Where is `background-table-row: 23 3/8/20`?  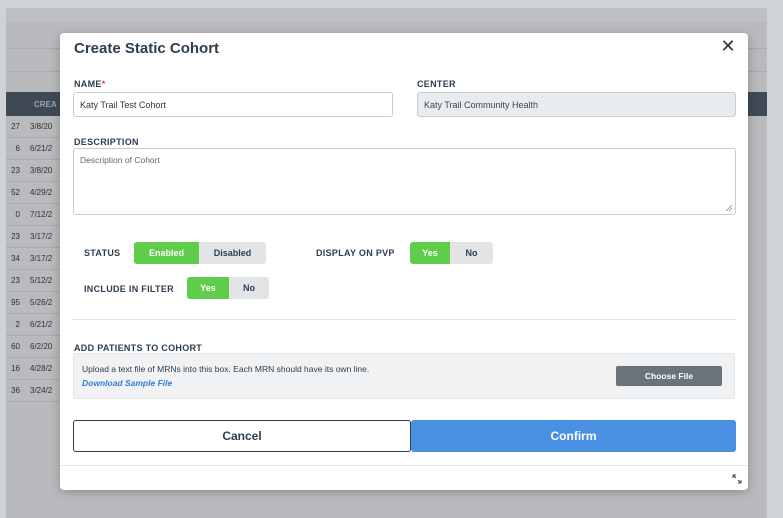 background-table-row: 23 3/8/20 is located at coordinates (36, 171).